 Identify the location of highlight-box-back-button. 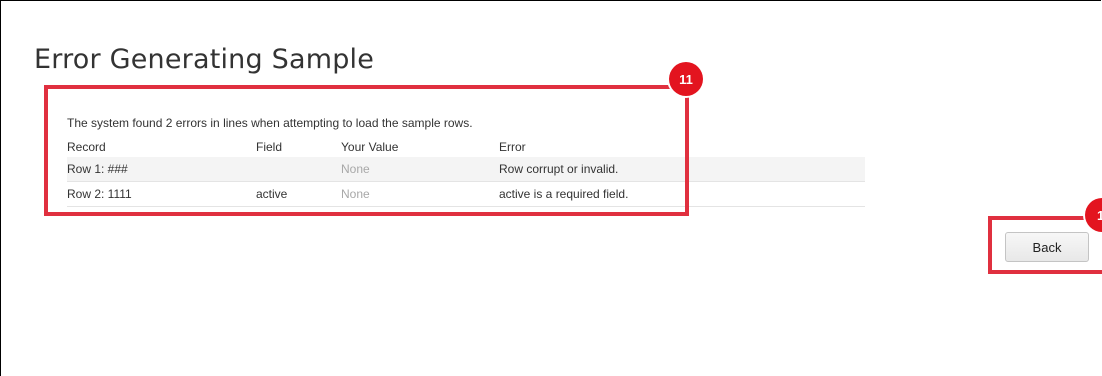
(1045, 245).